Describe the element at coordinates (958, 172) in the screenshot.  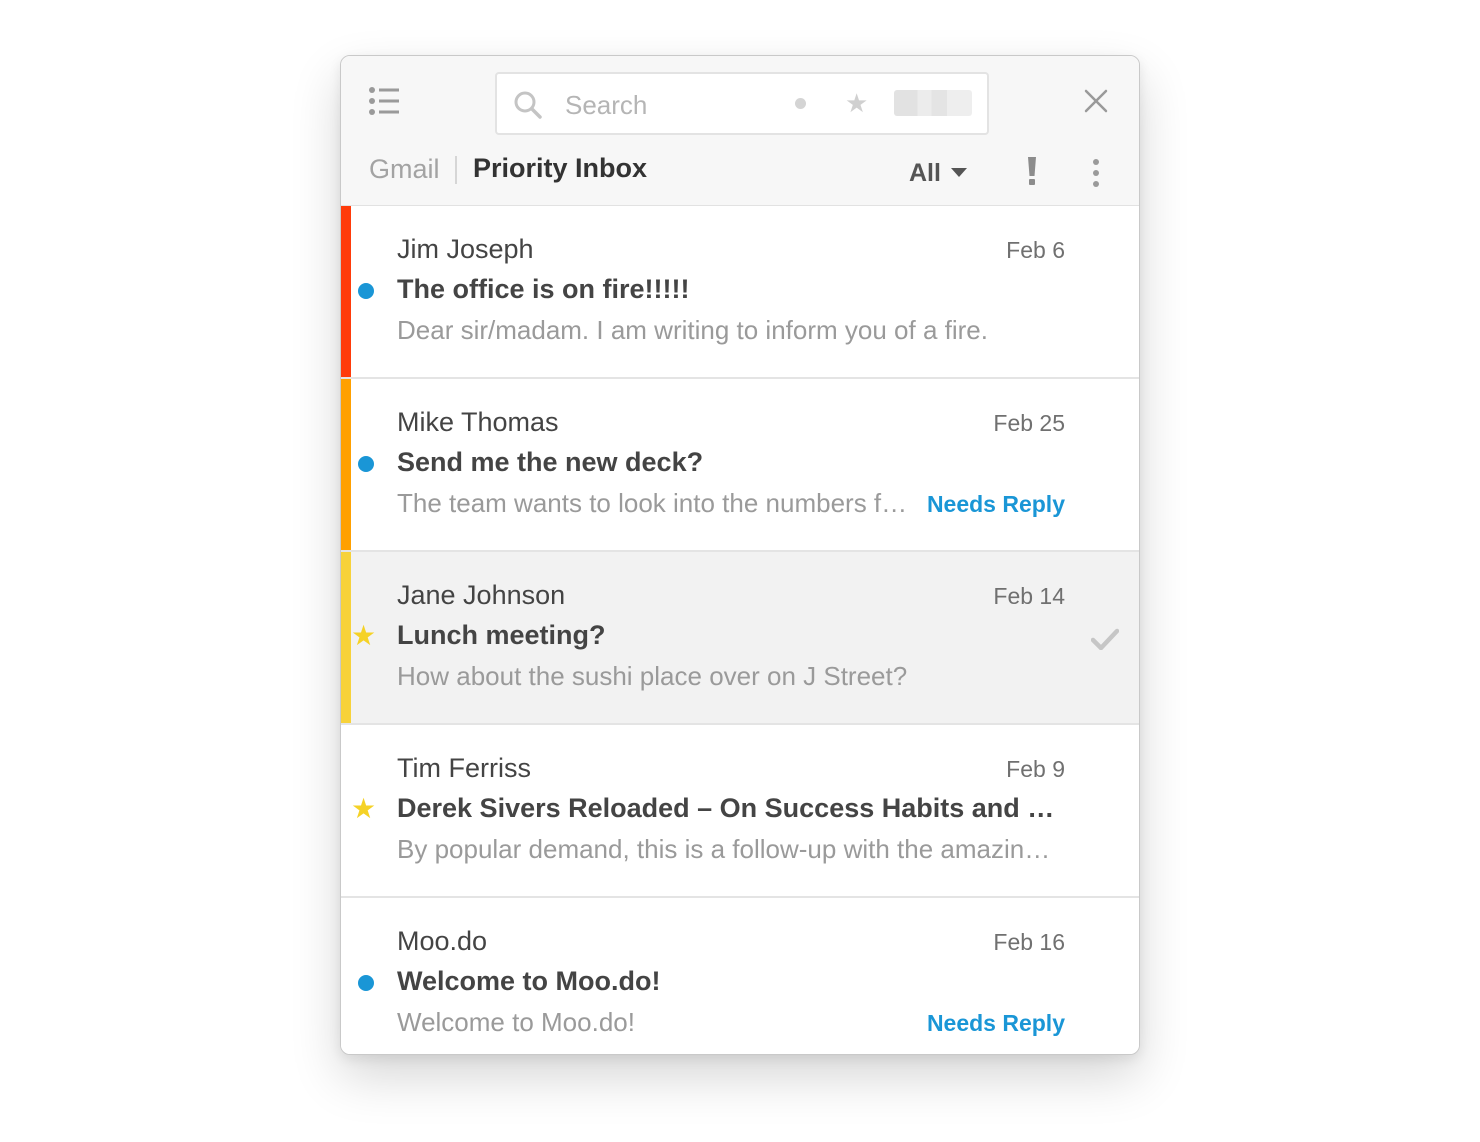
I see `chevron-down-icon` at that location.